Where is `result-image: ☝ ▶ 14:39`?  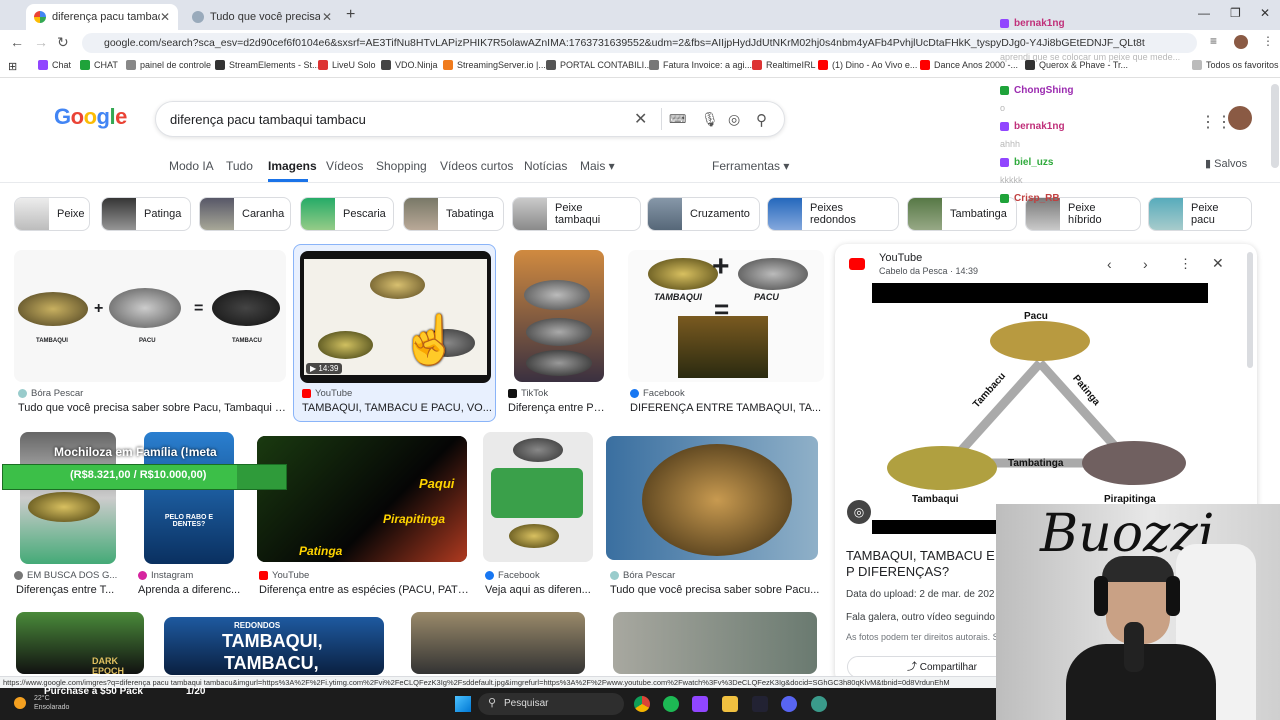
result-image: ☝ ▶ 14:39 is located at coordinates (395, 317).